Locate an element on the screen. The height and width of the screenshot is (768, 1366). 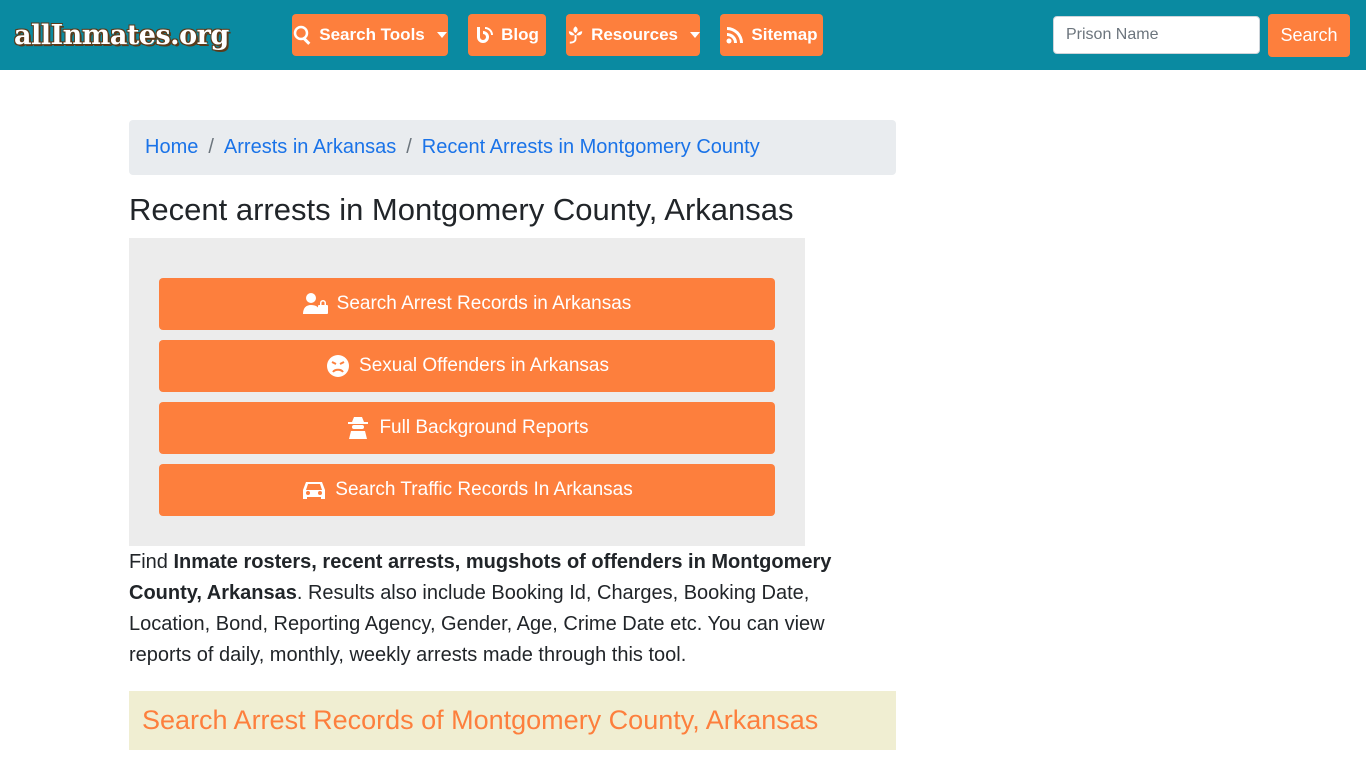
angry-face-icon is located at coordinates (338, 366).